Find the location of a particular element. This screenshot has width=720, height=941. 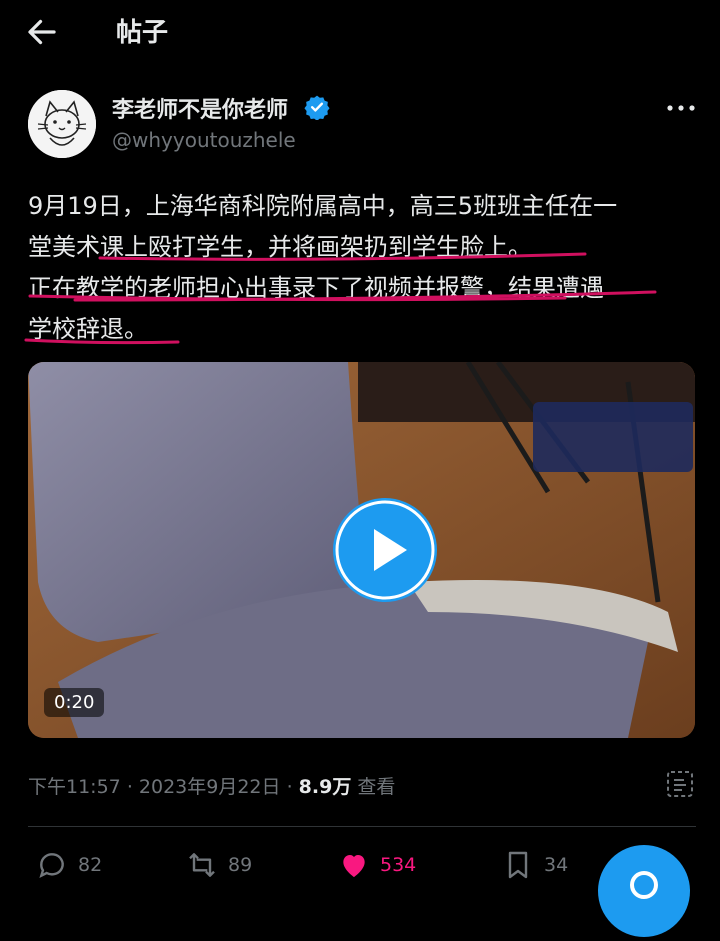

views-count: 8.9万 is located at coordinates (325, 787).